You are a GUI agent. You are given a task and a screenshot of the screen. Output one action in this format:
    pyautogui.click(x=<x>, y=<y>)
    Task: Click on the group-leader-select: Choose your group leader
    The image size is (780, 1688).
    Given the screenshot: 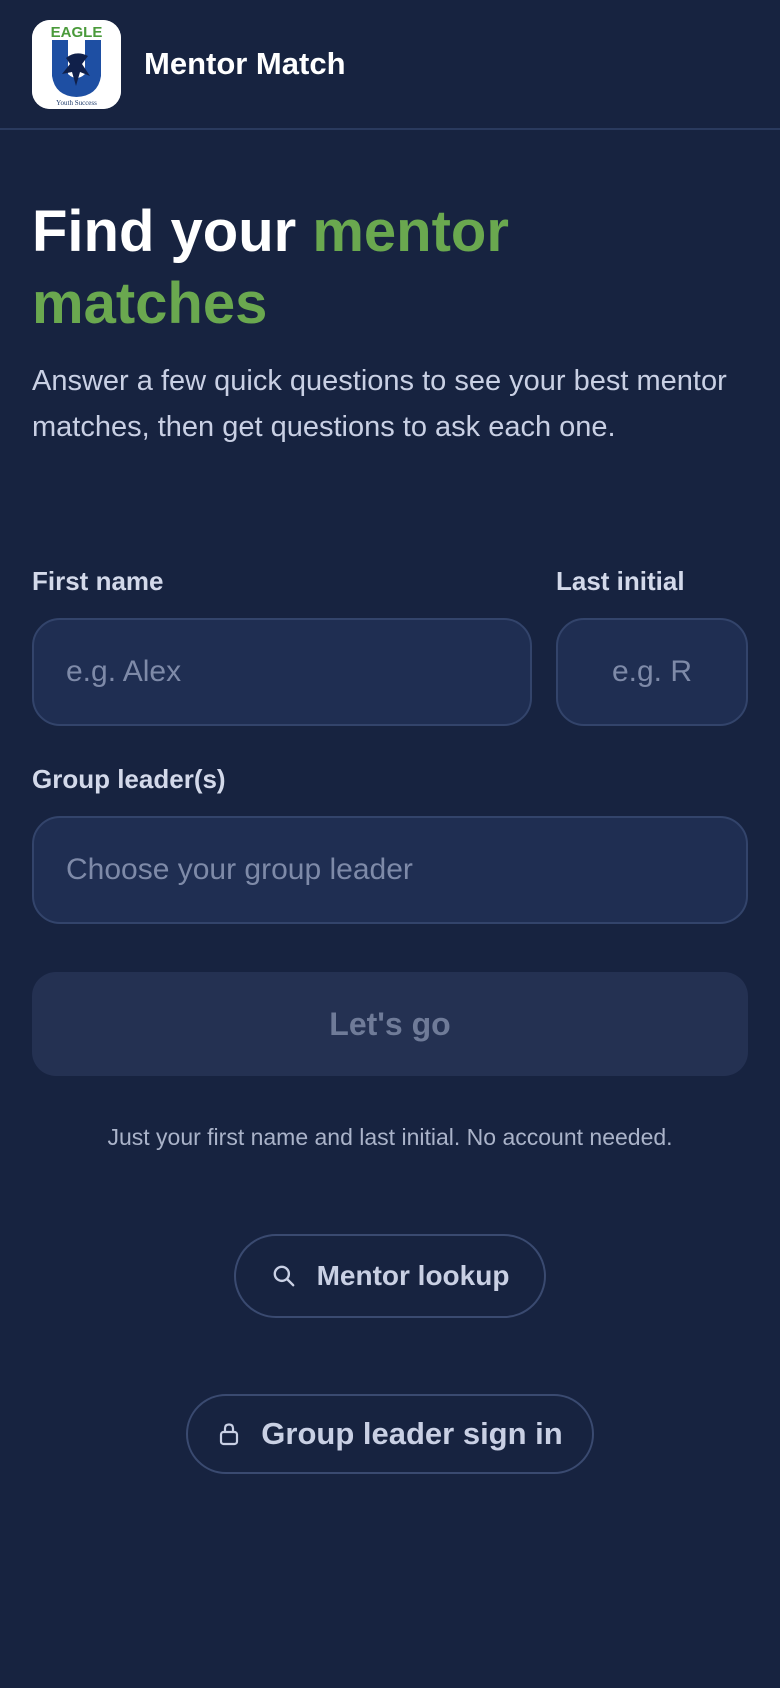 What is the action you would take?
    pyautogui.click(x=390, y=870)
    